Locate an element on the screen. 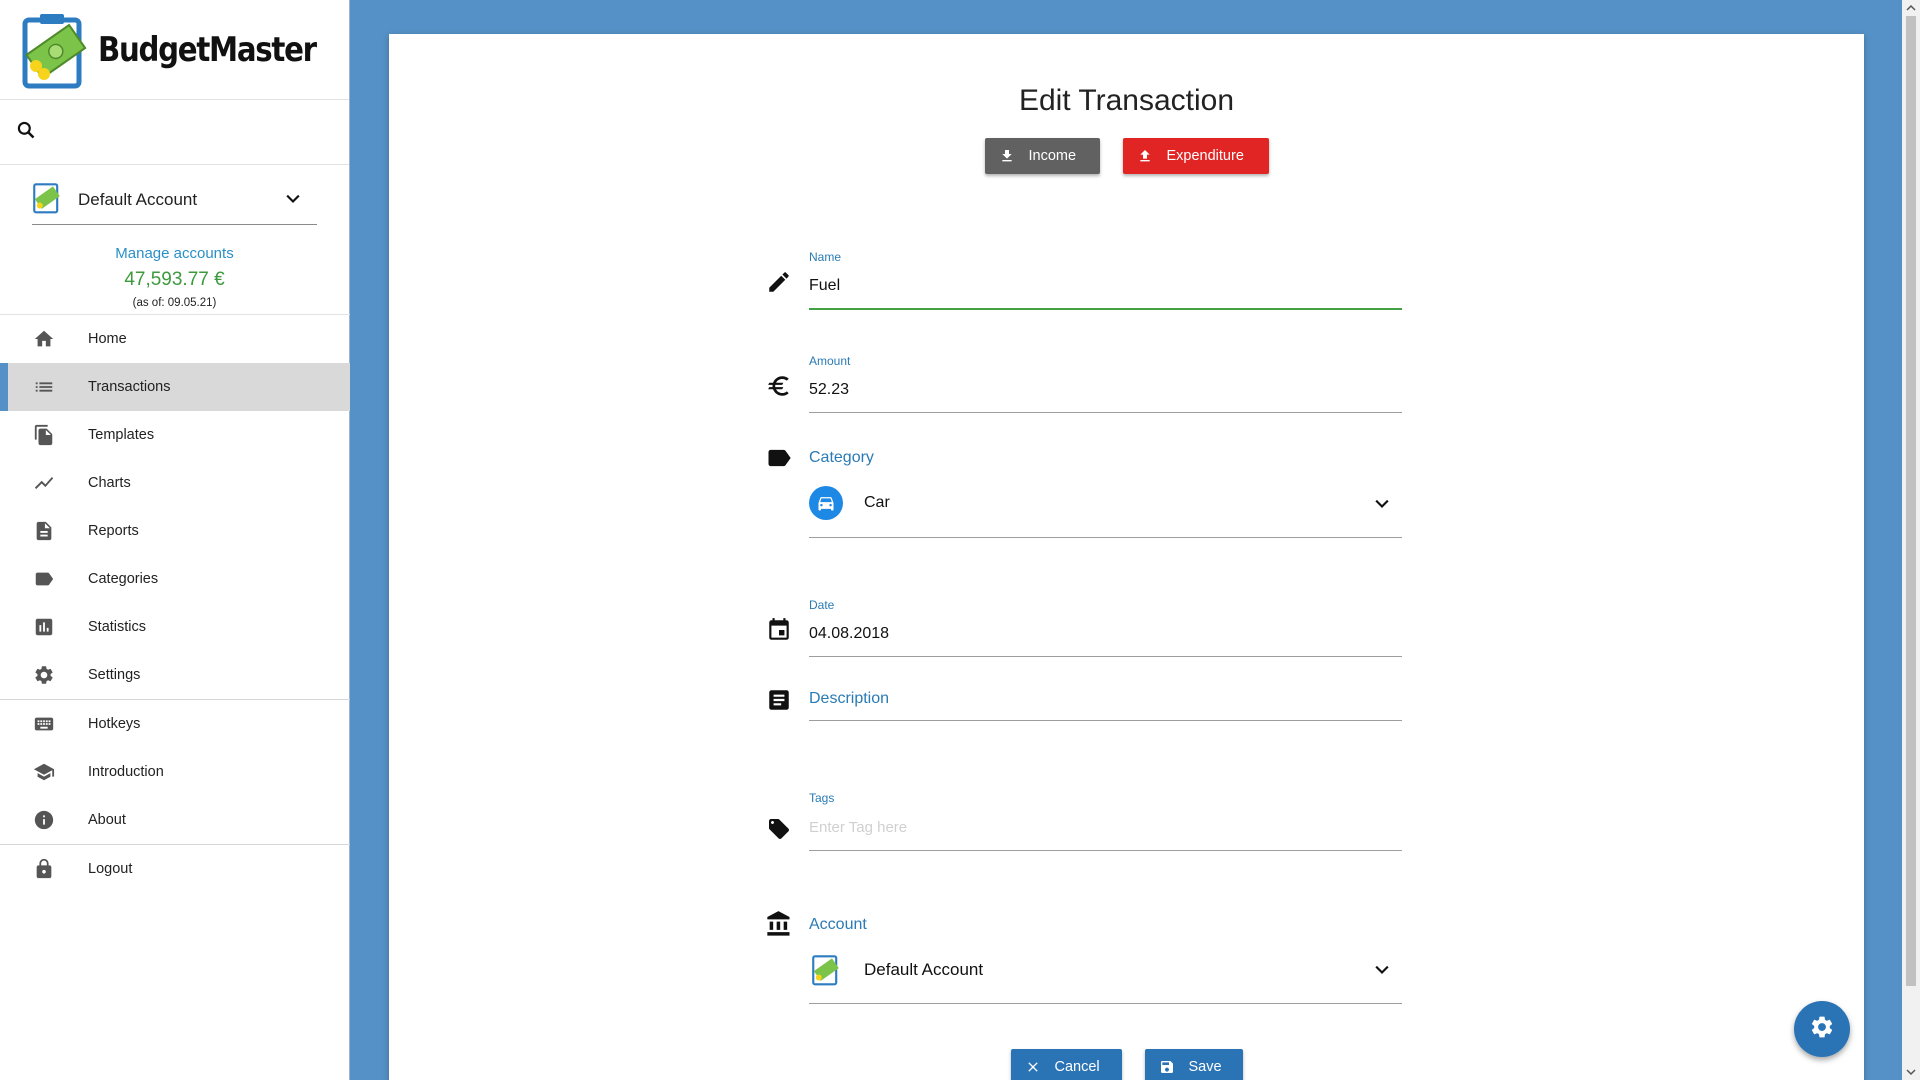 This screenshot has width=1920, height=1080. sidebar-item-reports: Reports is located at coordinates (175, 531).